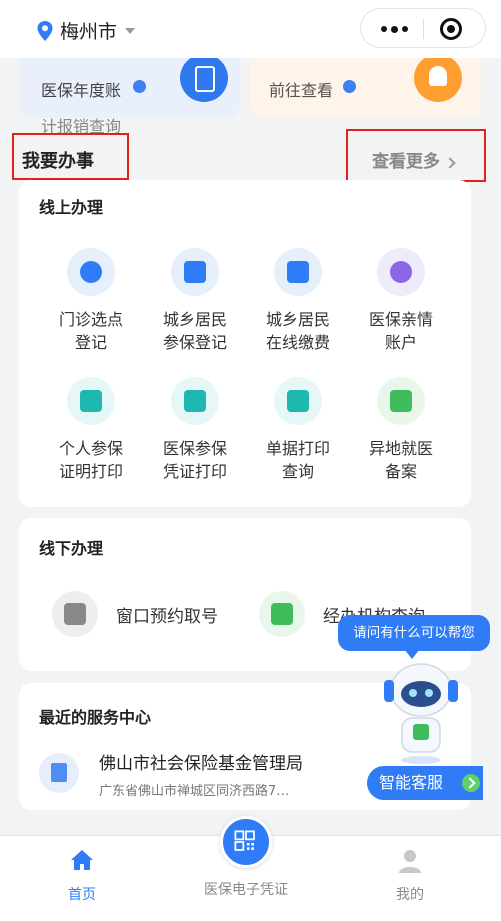 The image size is (501, 921). I want to click on calendar-icon, so click(75, 614).